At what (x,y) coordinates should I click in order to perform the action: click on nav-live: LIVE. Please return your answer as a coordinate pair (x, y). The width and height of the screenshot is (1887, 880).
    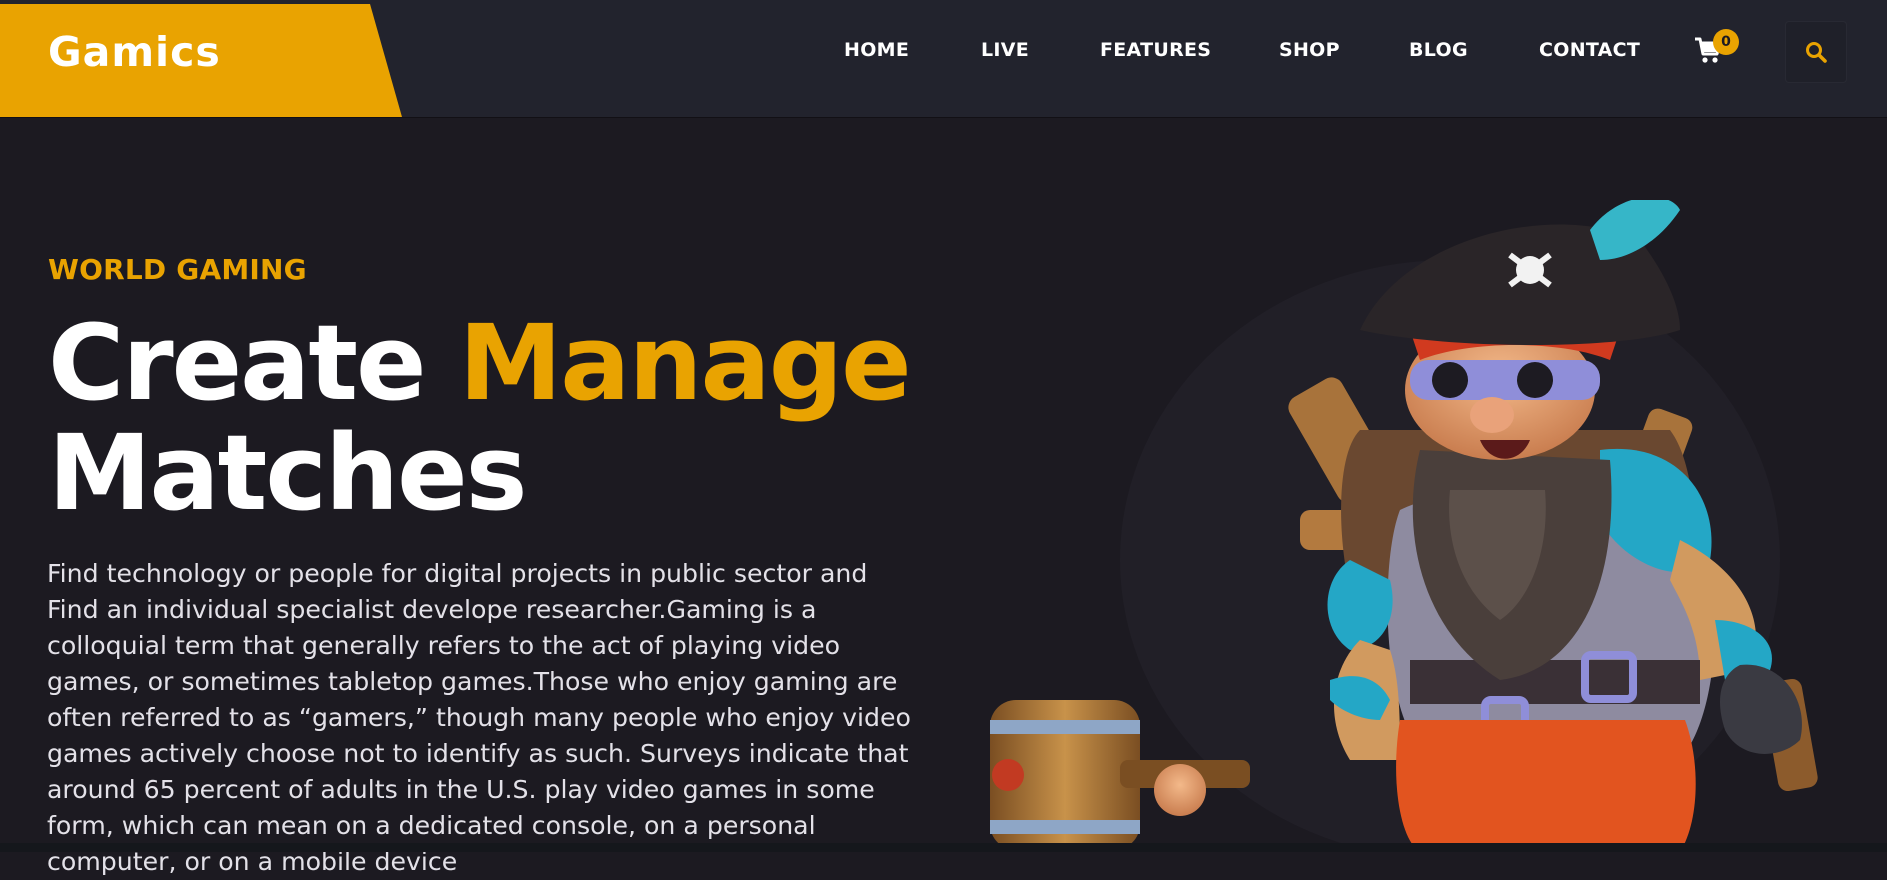
    Looking at the image, I should click on (1005, 50).